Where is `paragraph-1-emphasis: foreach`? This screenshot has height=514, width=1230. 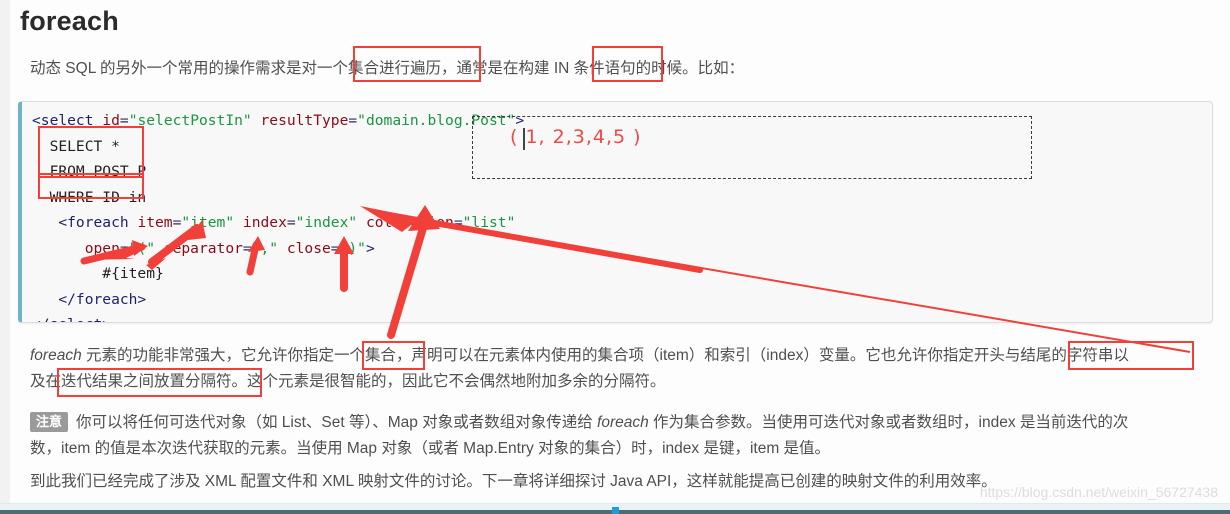 paragraph-1-emphasis: foreach is located at coordinates (56, 355).